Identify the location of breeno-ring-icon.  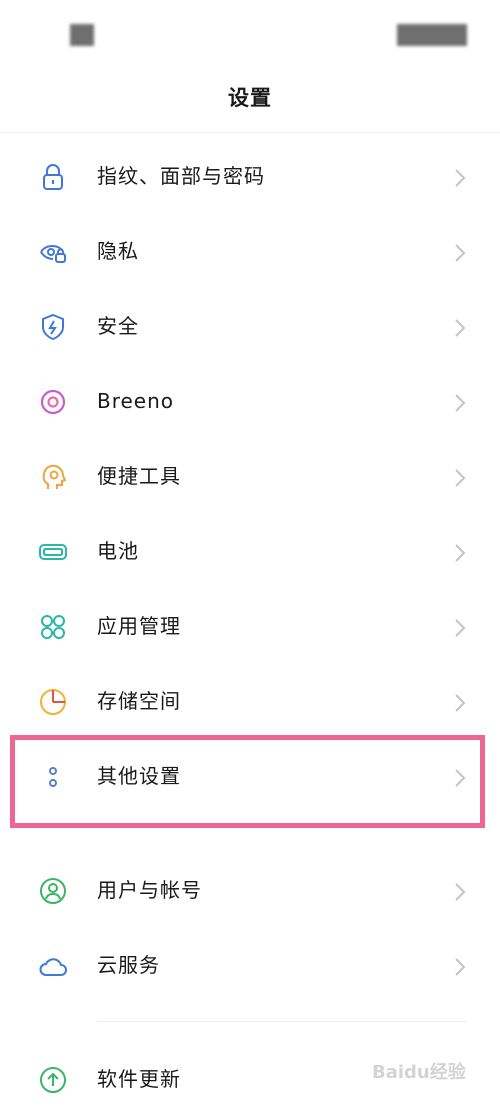
(53, 402).